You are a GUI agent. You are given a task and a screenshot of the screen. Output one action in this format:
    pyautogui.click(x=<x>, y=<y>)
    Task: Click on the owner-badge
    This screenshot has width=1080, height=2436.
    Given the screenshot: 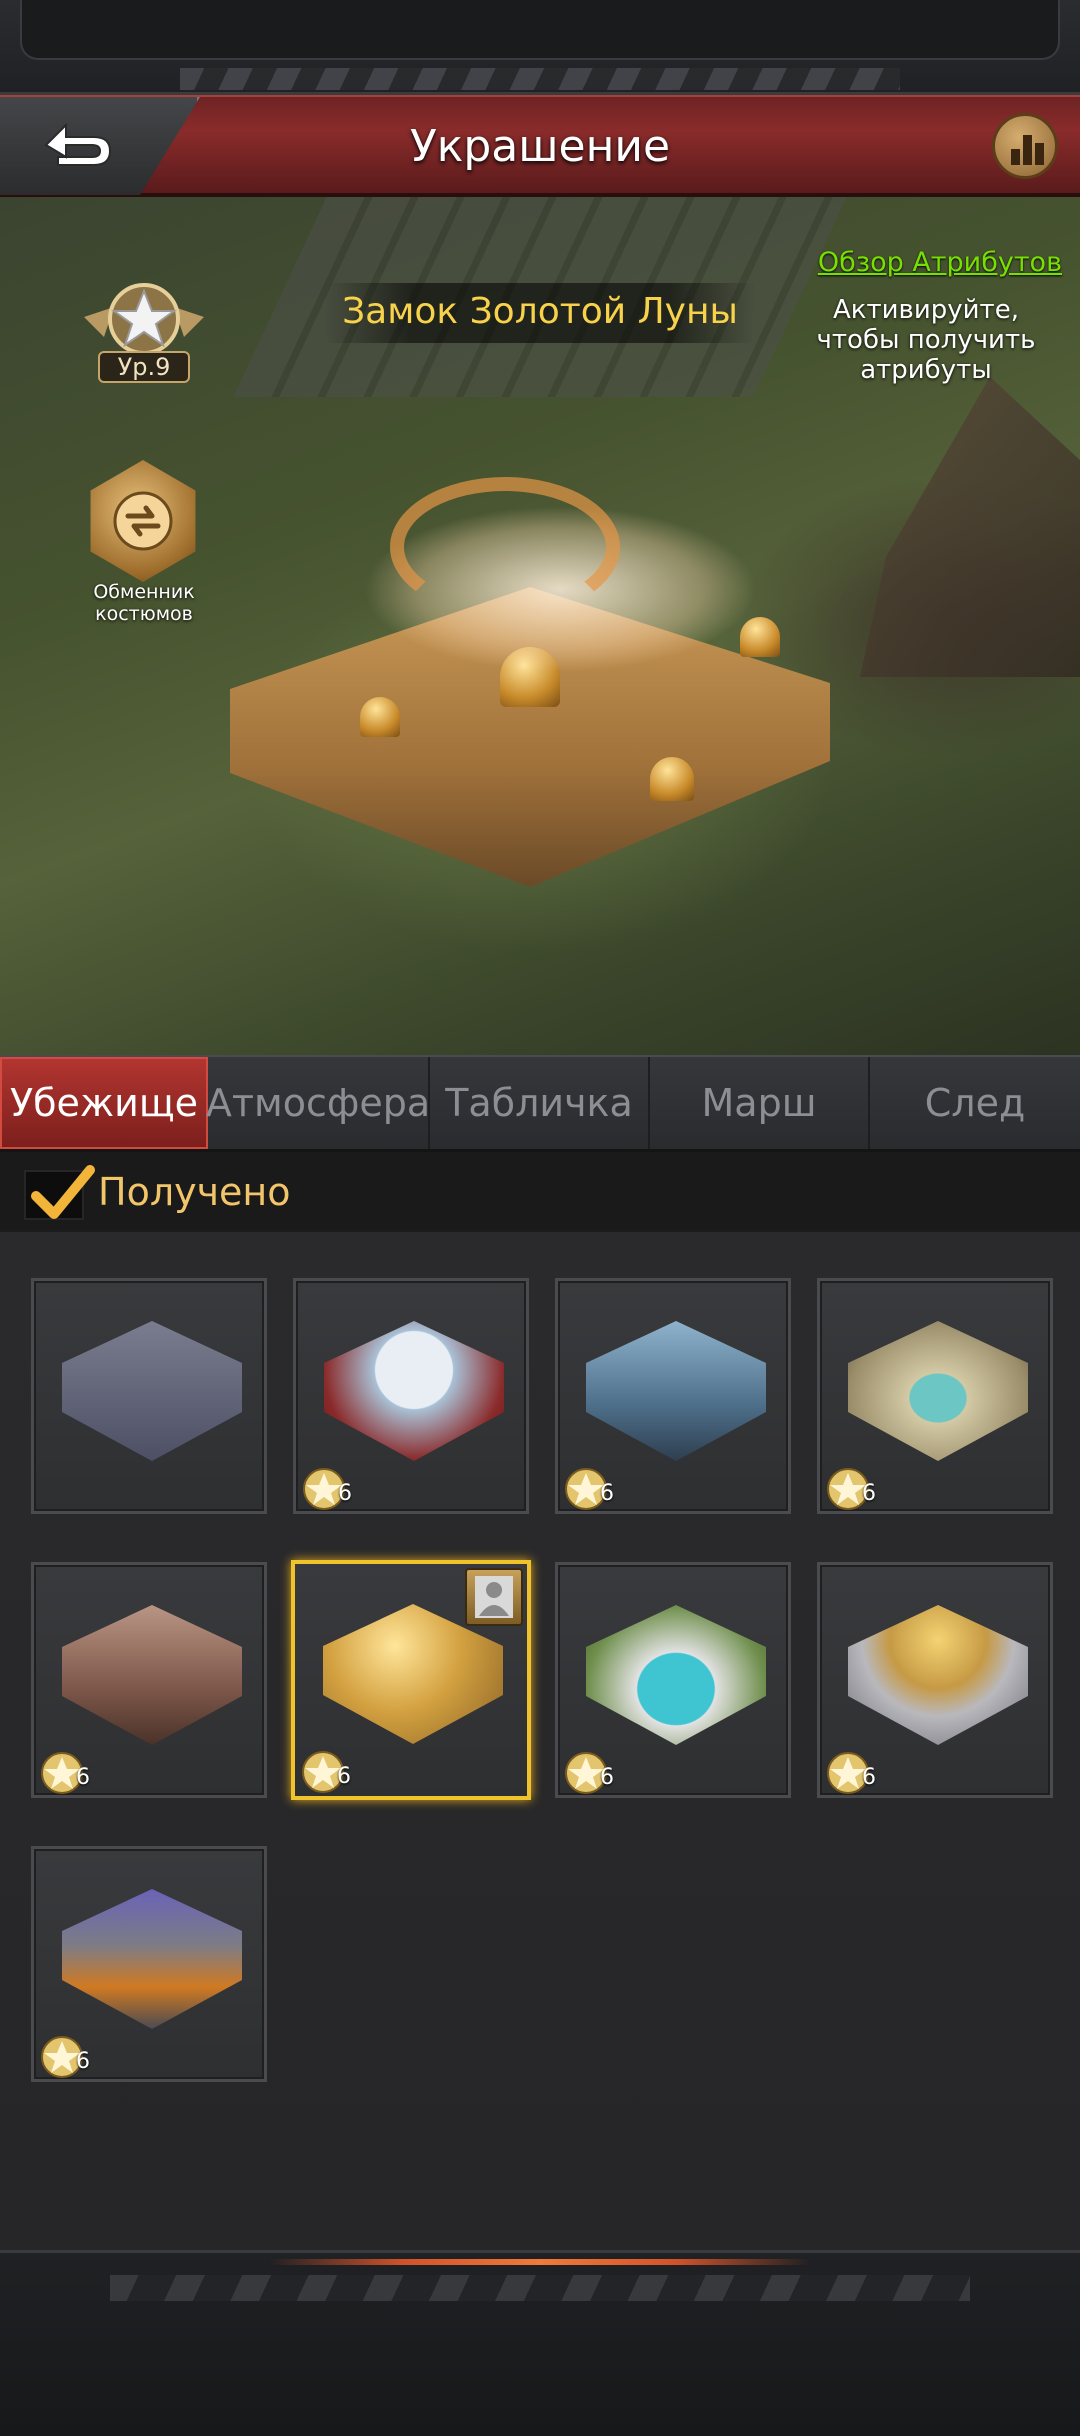 What is the action you would take?
    pyautogui.click(x=494, y=1597)
    